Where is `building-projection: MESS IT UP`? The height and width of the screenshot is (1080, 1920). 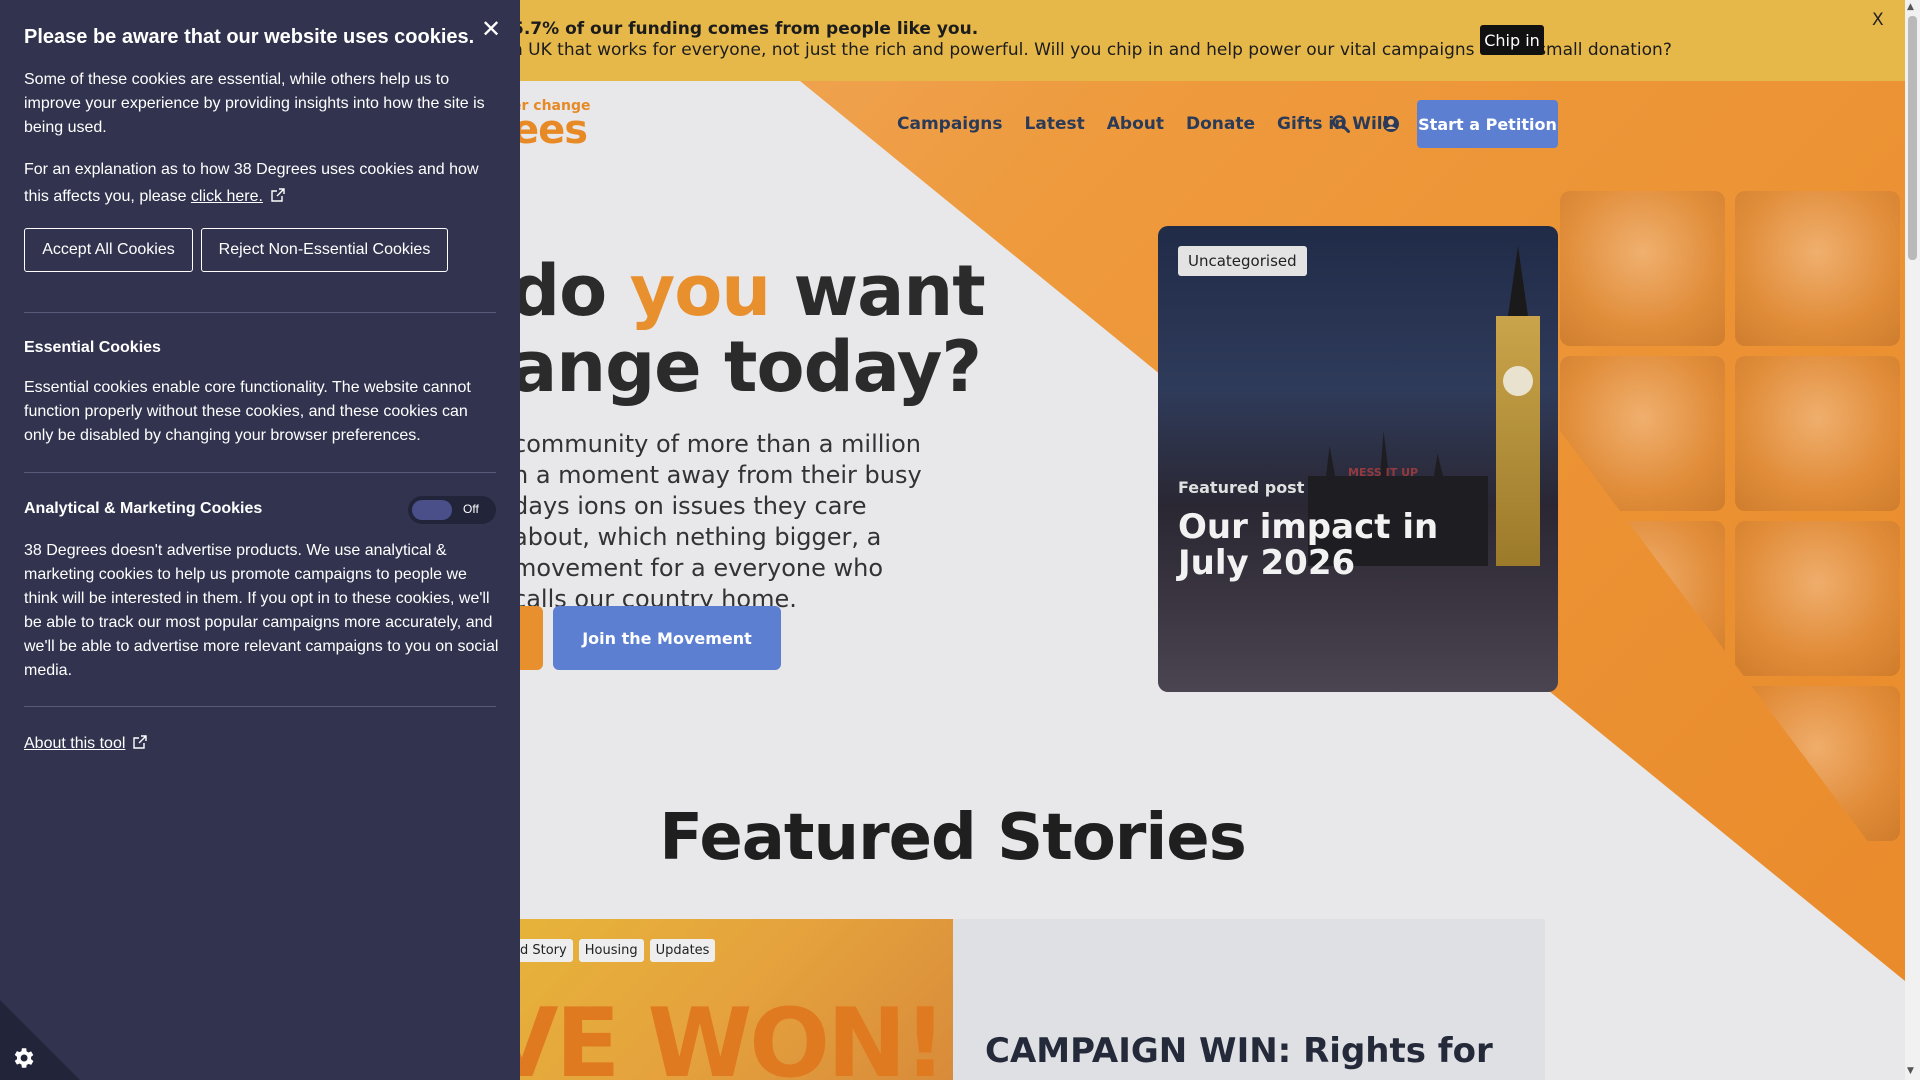
building-projection: MESS IT UP is located at coordinates (1383, 472).